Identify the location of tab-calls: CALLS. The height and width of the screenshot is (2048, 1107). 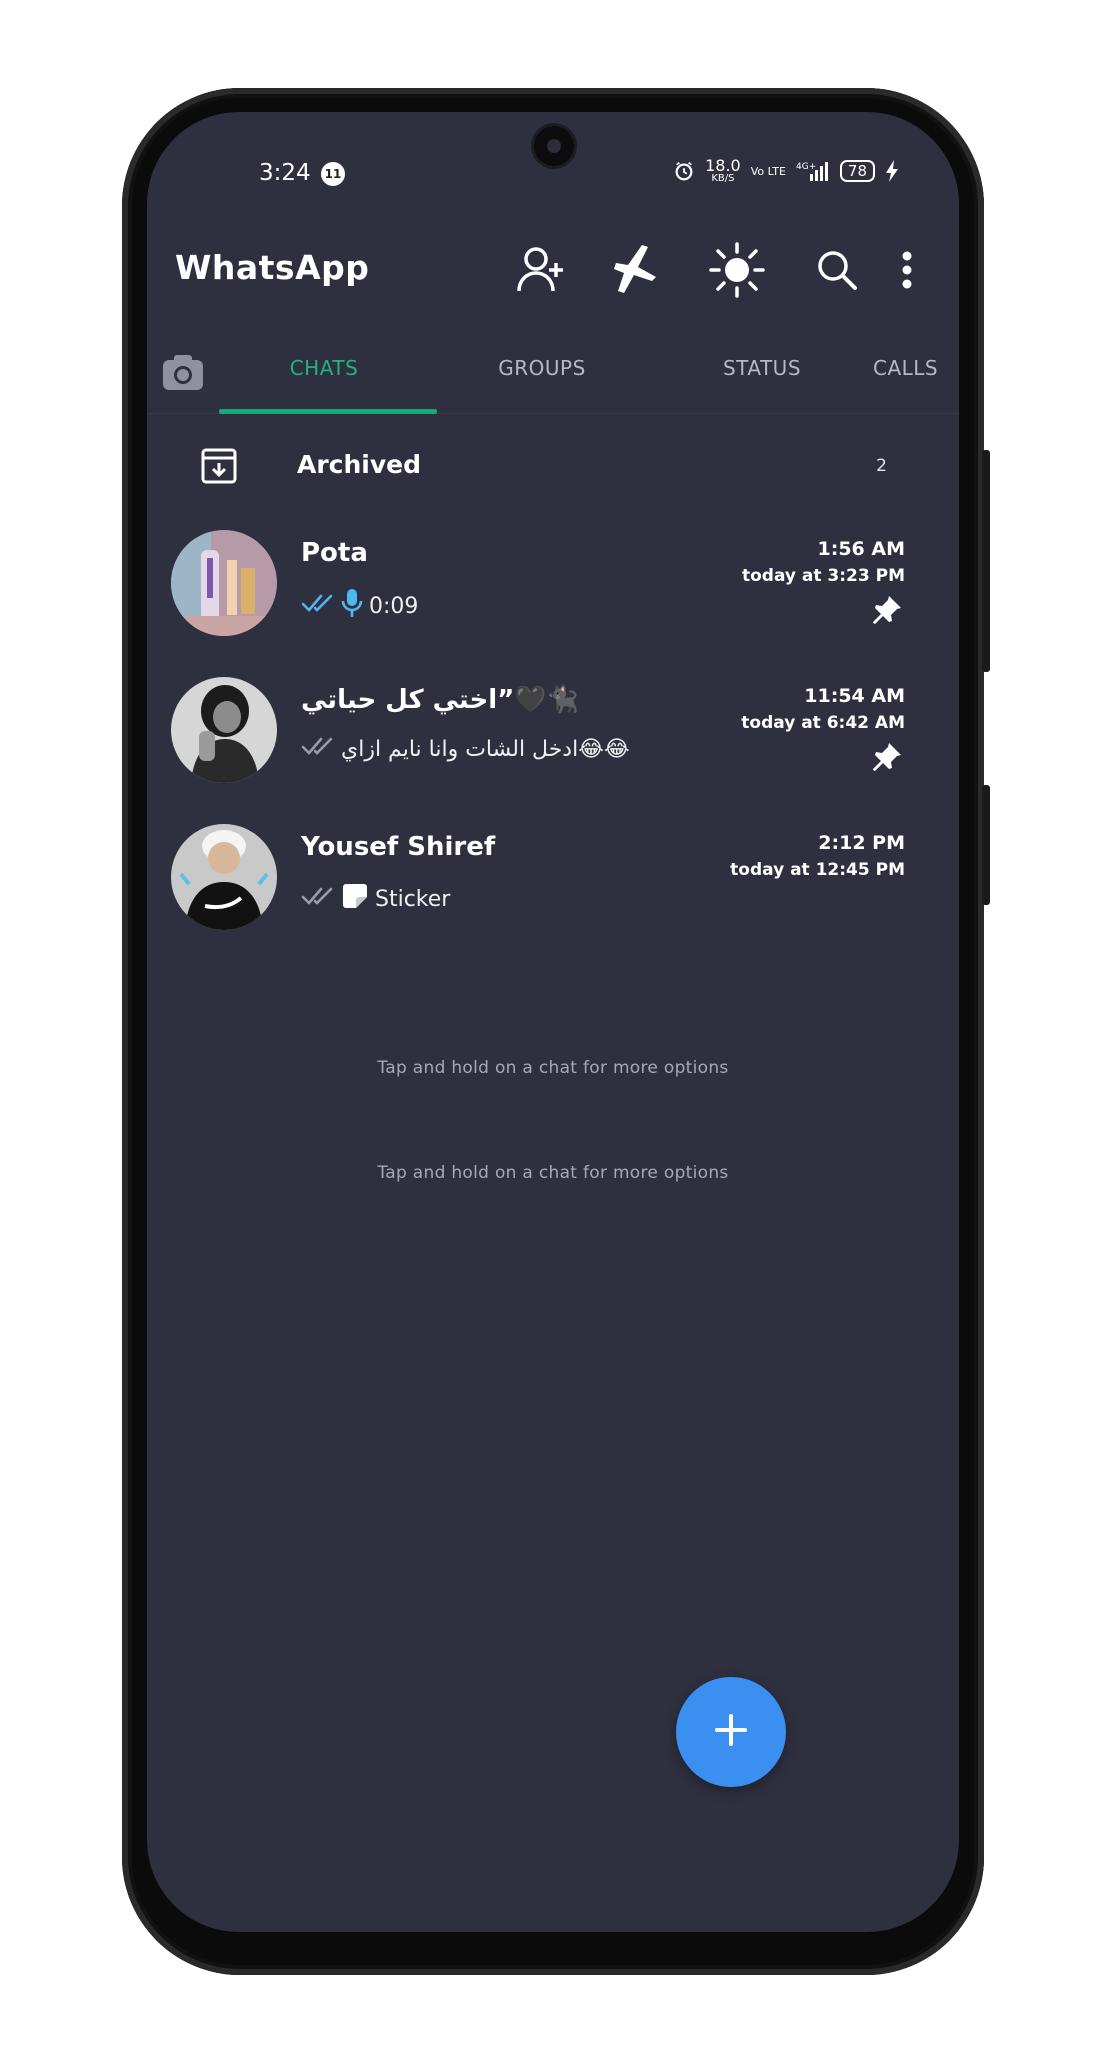
(916, 368).